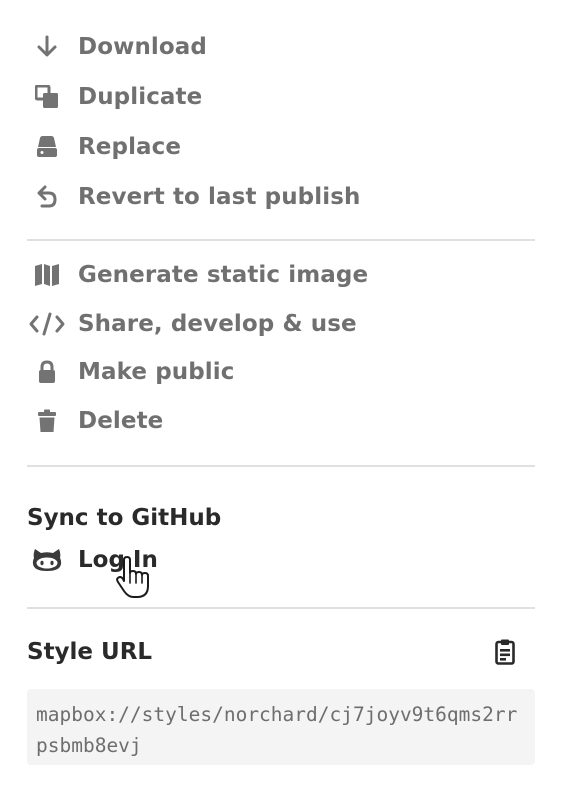 This screenshot has width=570, height=800. I want to click on replace-label: Replace, so click(130, 147).